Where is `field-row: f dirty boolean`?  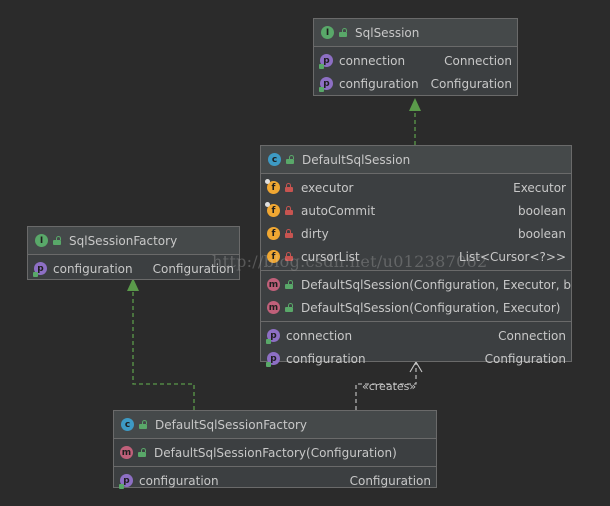
field-row: f dirty boolean is located at coordinates (416, 233).